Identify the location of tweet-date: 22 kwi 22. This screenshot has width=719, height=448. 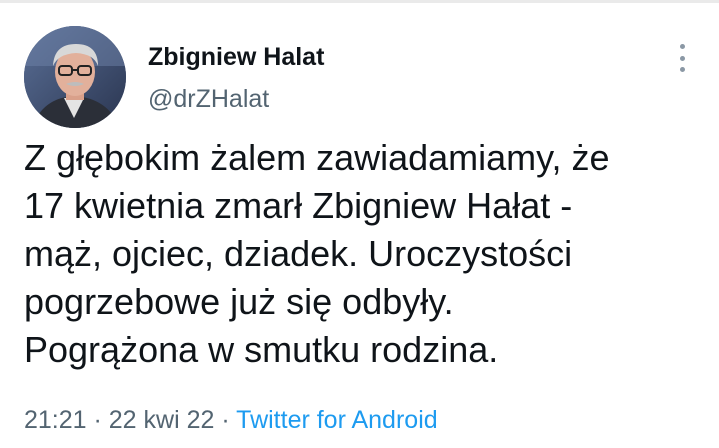
(162, 420).